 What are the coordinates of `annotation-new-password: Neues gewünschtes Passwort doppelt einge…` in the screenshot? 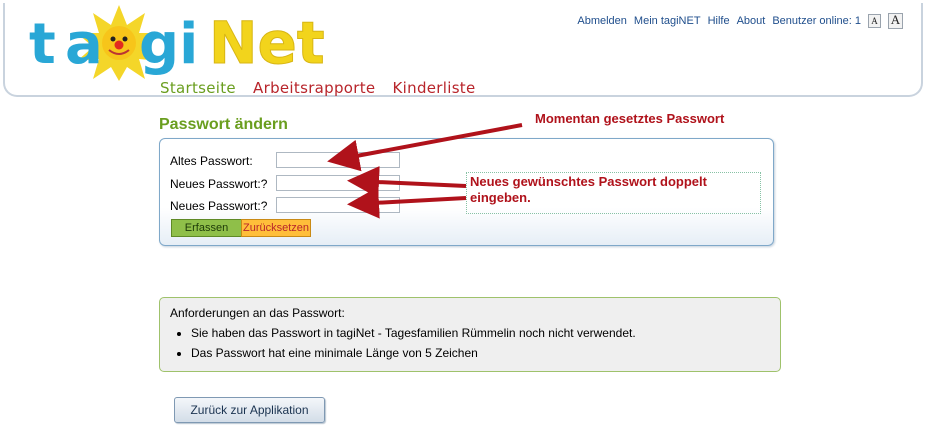 It's located at (588, 189).